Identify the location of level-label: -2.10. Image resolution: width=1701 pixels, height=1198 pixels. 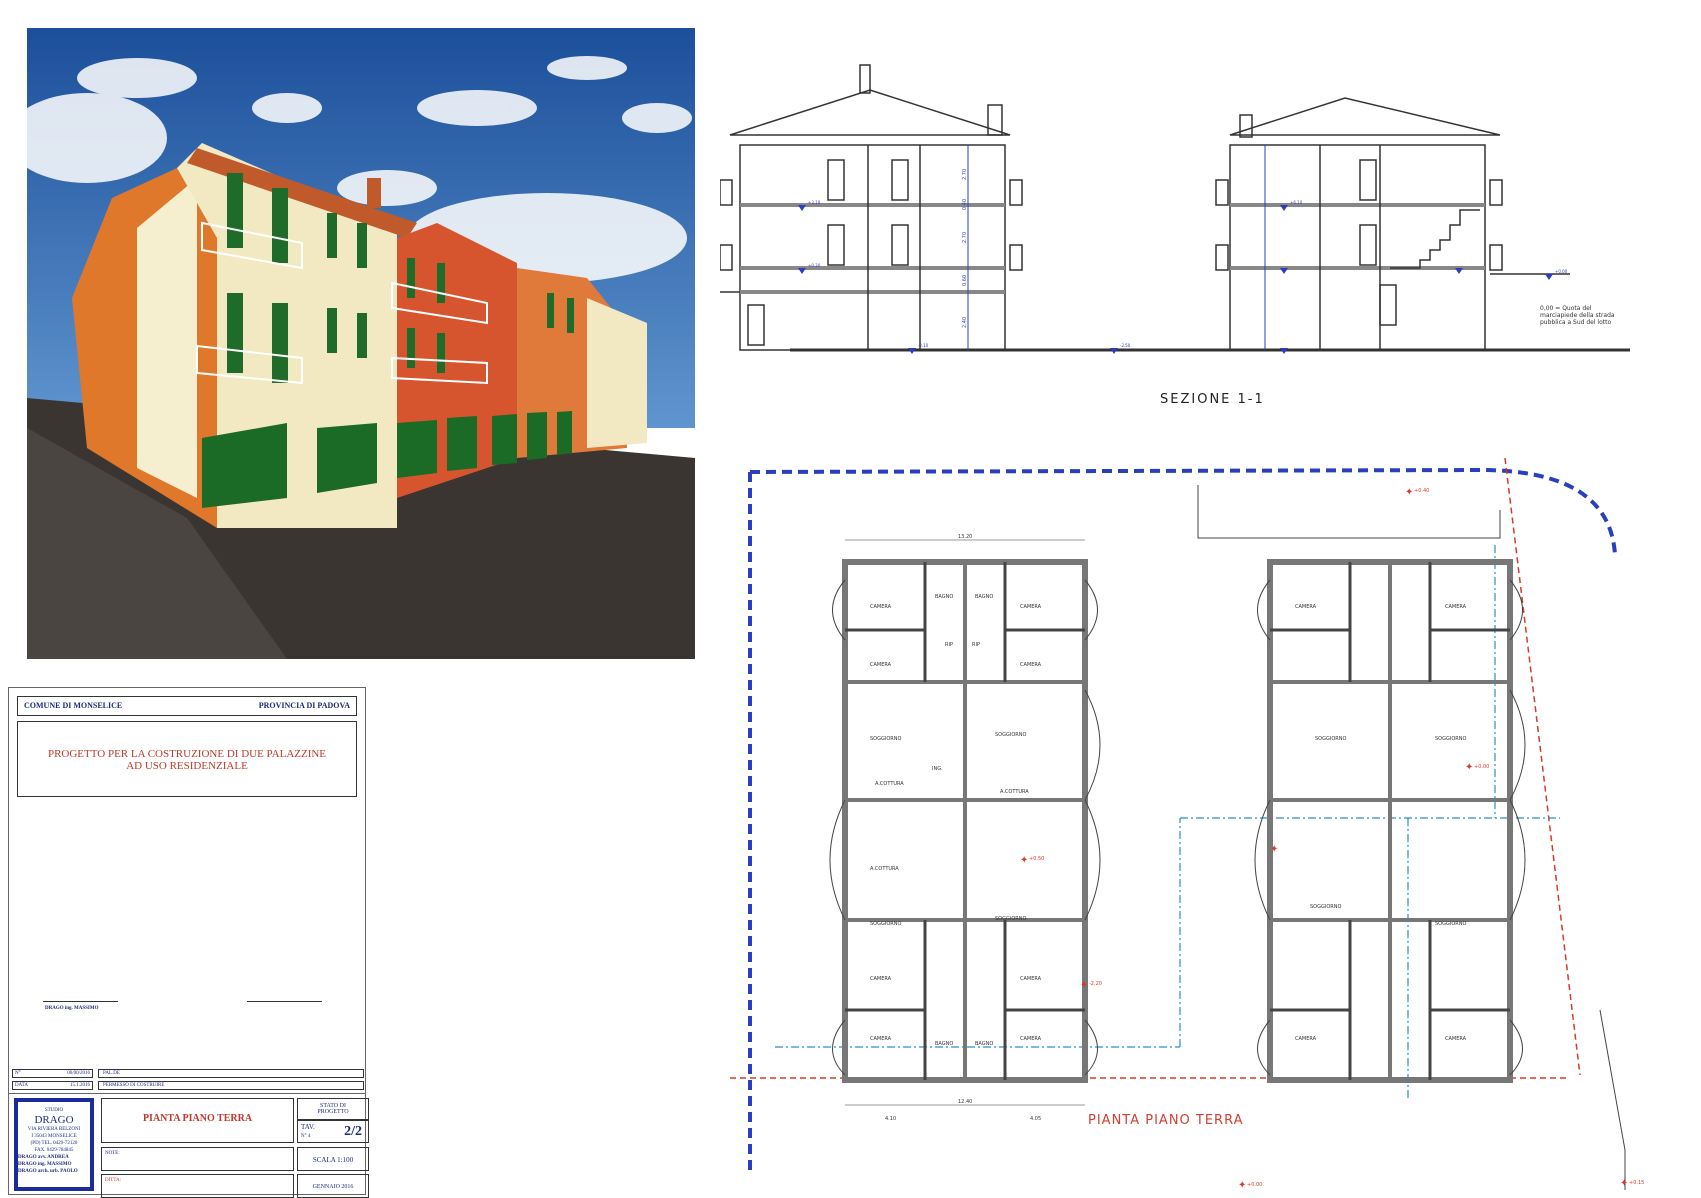
(923, 345).